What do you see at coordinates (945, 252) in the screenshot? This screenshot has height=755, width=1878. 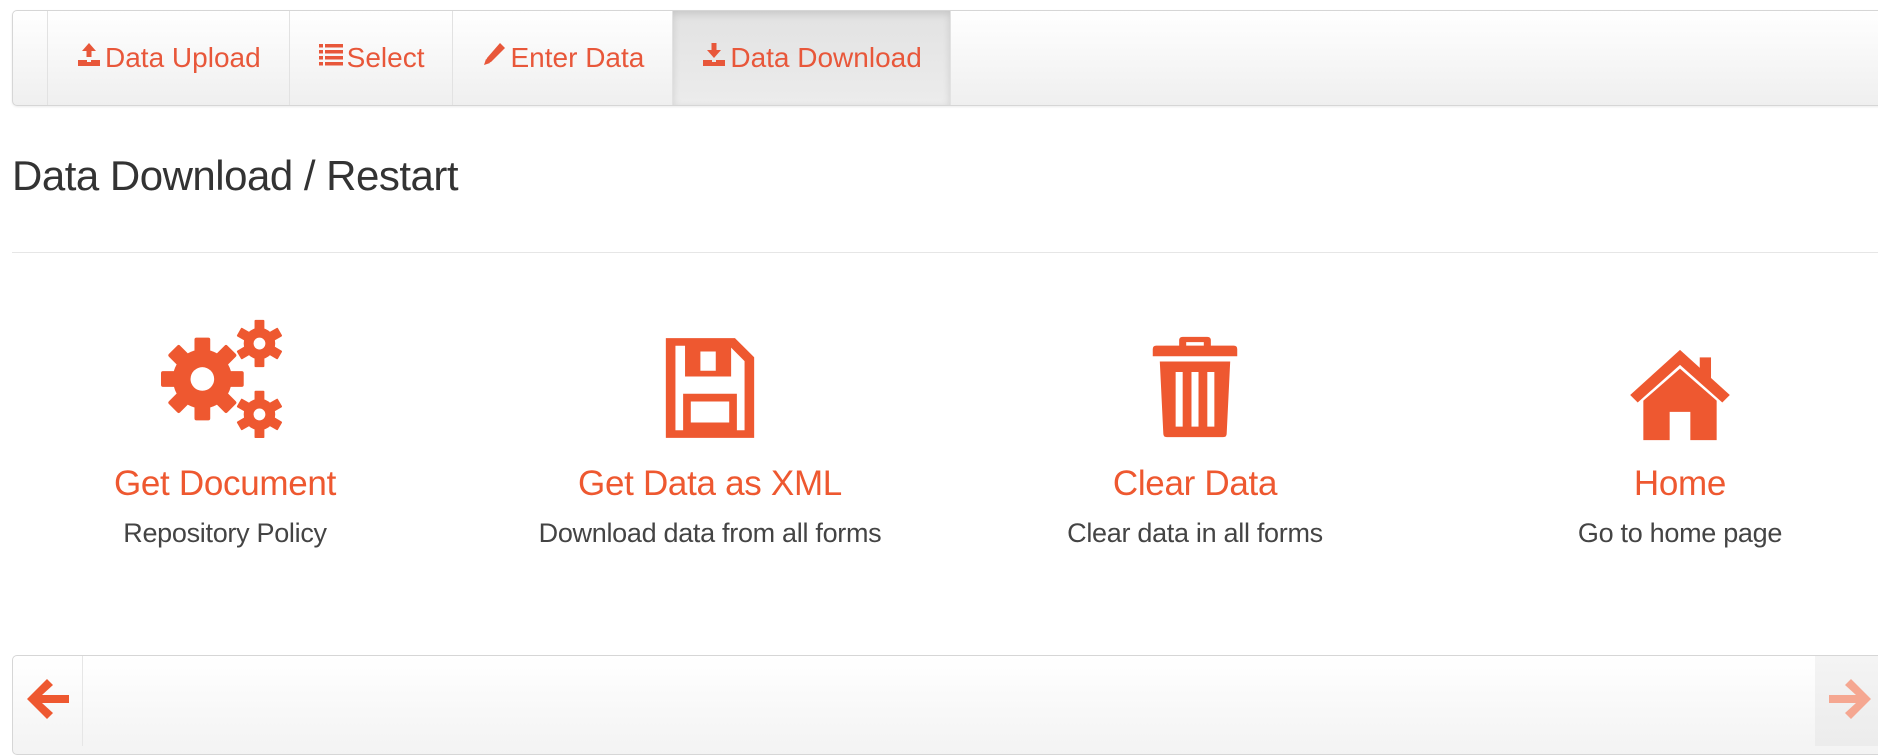 I see `header-divider` at bounding box center [945, 252].